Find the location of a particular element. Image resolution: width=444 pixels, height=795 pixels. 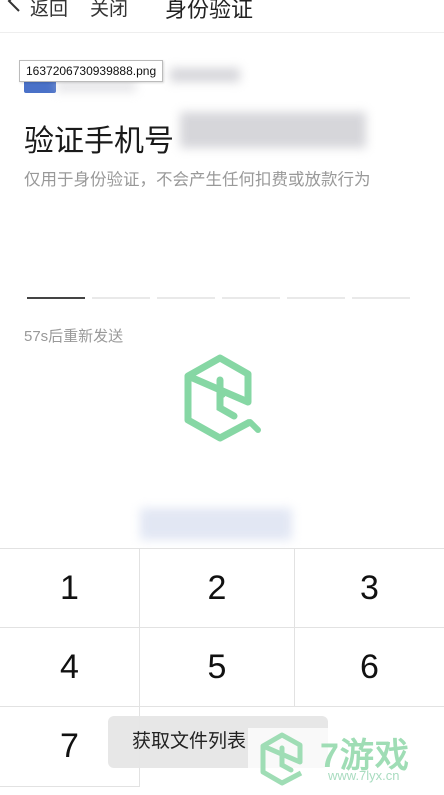

top-bar: 返回 关闭 身份验证 is located at coordinates (222, 16).